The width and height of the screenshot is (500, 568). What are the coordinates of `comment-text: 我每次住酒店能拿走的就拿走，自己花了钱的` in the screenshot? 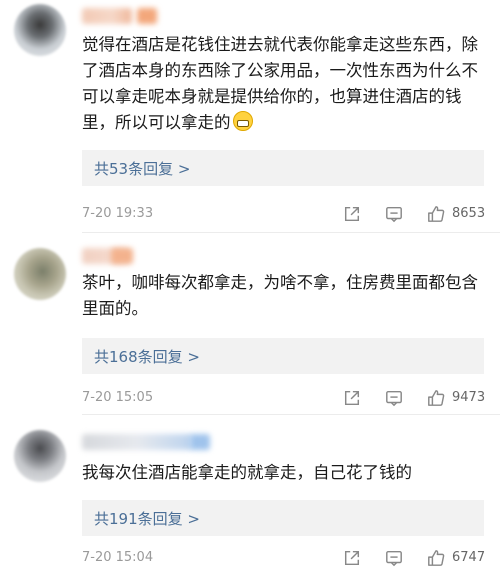 It's located at (247, 472).